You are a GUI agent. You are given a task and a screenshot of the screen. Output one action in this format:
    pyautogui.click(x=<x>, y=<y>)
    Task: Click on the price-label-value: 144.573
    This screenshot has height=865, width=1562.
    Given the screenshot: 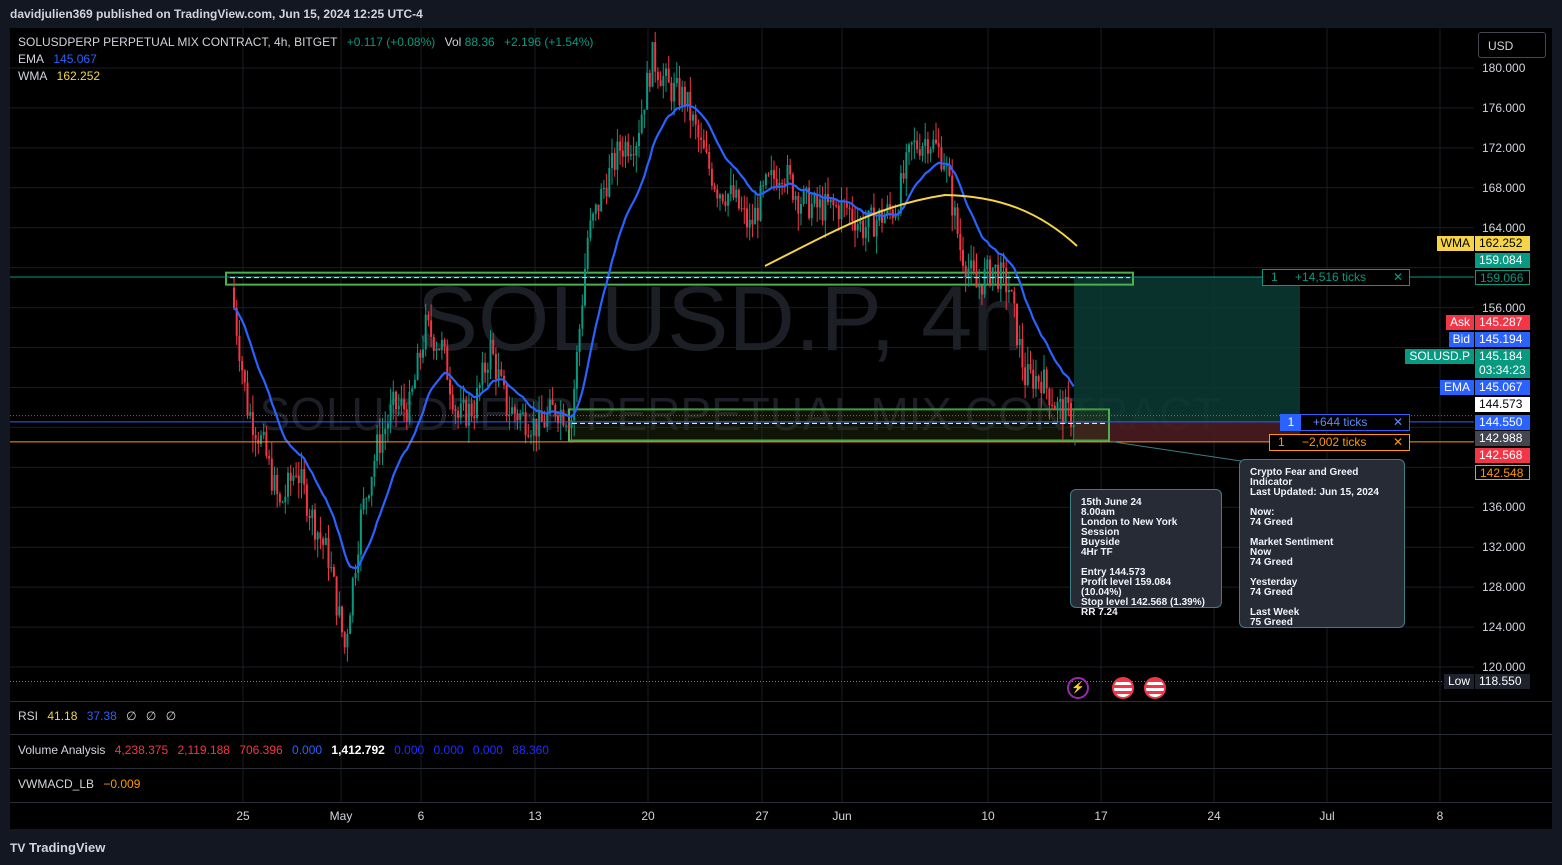 What is the action you would take?
    pyautogui.click(x=1502, y=404)
    